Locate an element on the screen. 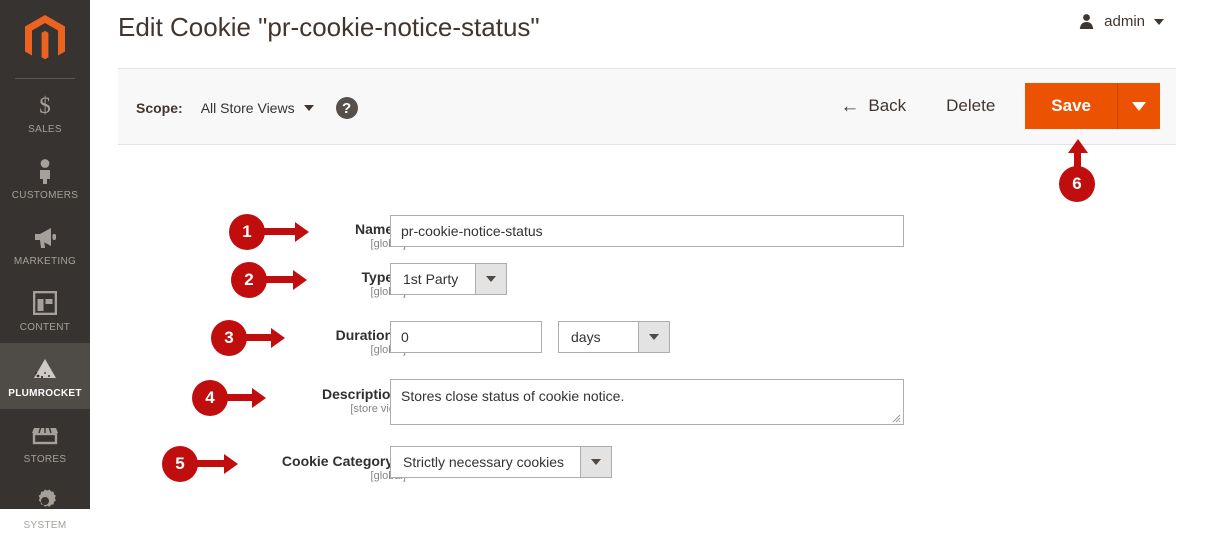 The width and height of the screenshot is (1206, 541). megaphone-icon is located at coordinates (45, 237).